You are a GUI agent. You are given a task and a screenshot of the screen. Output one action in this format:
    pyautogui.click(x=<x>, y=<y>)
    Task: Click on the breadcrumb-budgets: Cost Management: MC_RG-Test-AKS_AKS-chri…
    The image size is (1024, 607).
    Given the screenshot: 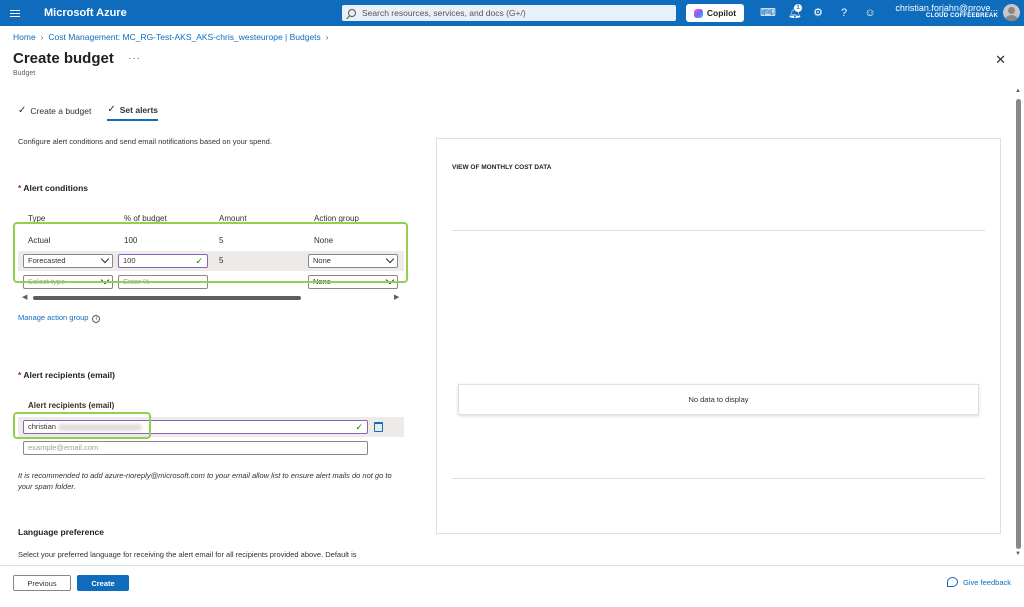 What is the action you would take?
    pyautogui.click(x=184, y=37)
    